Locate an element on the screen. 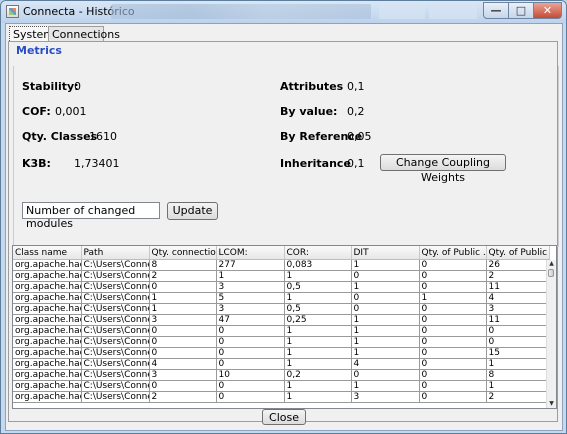 This screenshot has height=434, width=567. changed-modules-input: Number of changed modules is located at coordinates (91, 216).